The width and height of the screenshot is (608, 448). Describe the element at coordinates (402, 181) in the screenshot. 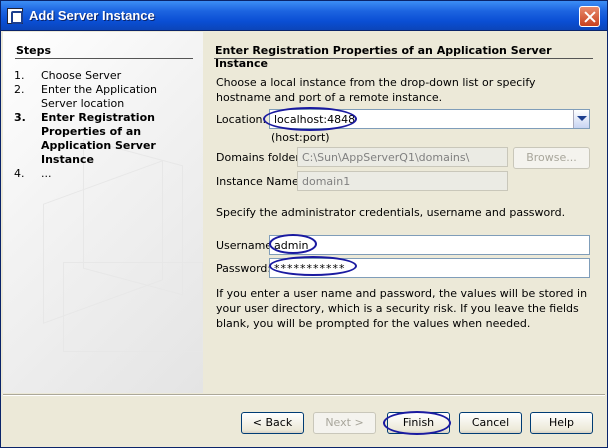

I see `instance-name-field: domain1` at that location.